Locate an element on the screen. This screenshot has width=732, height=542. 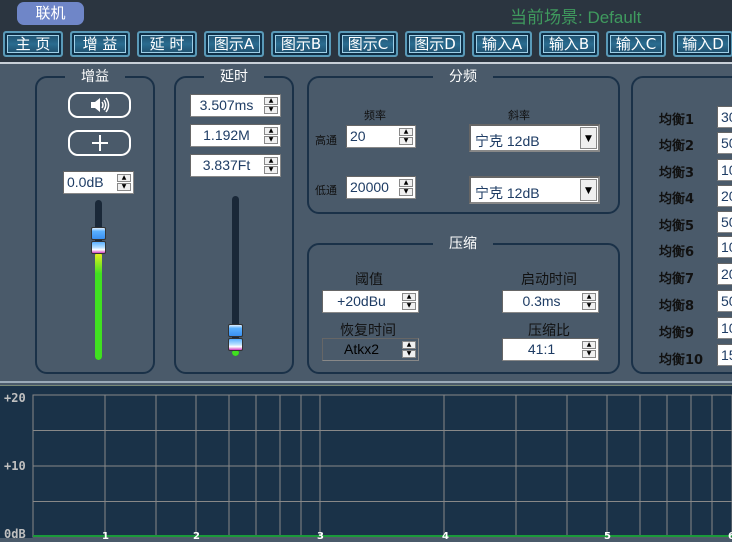
highpass-slope-value: 宁克 12dB is located at coordinates (507, 141).